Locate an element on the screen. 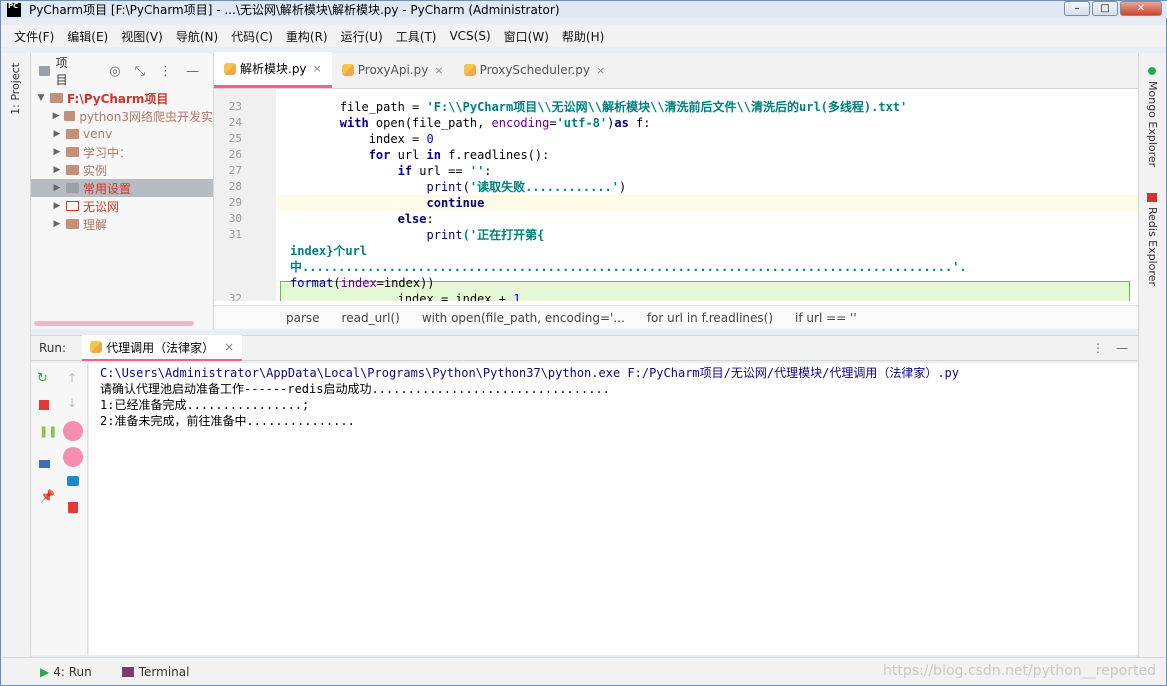 The image size is (1167, 686). close-button: ✕ is located at coordinates (1141, 8).